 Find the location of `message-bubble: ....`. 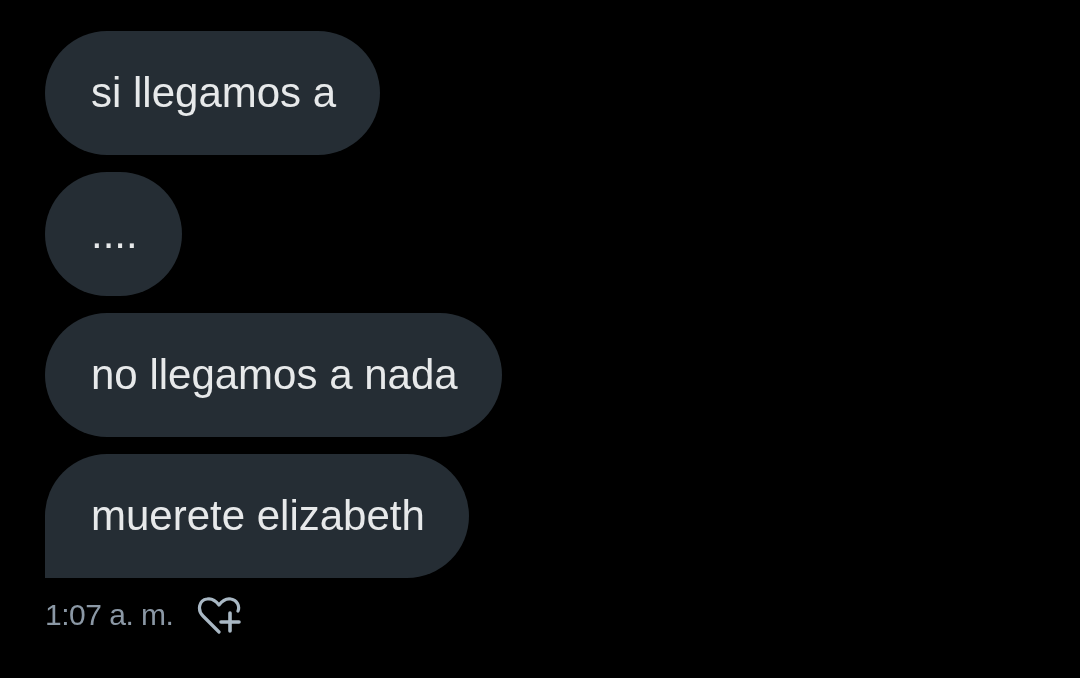

message-bubble: .... is located at coordinates (113, 234).